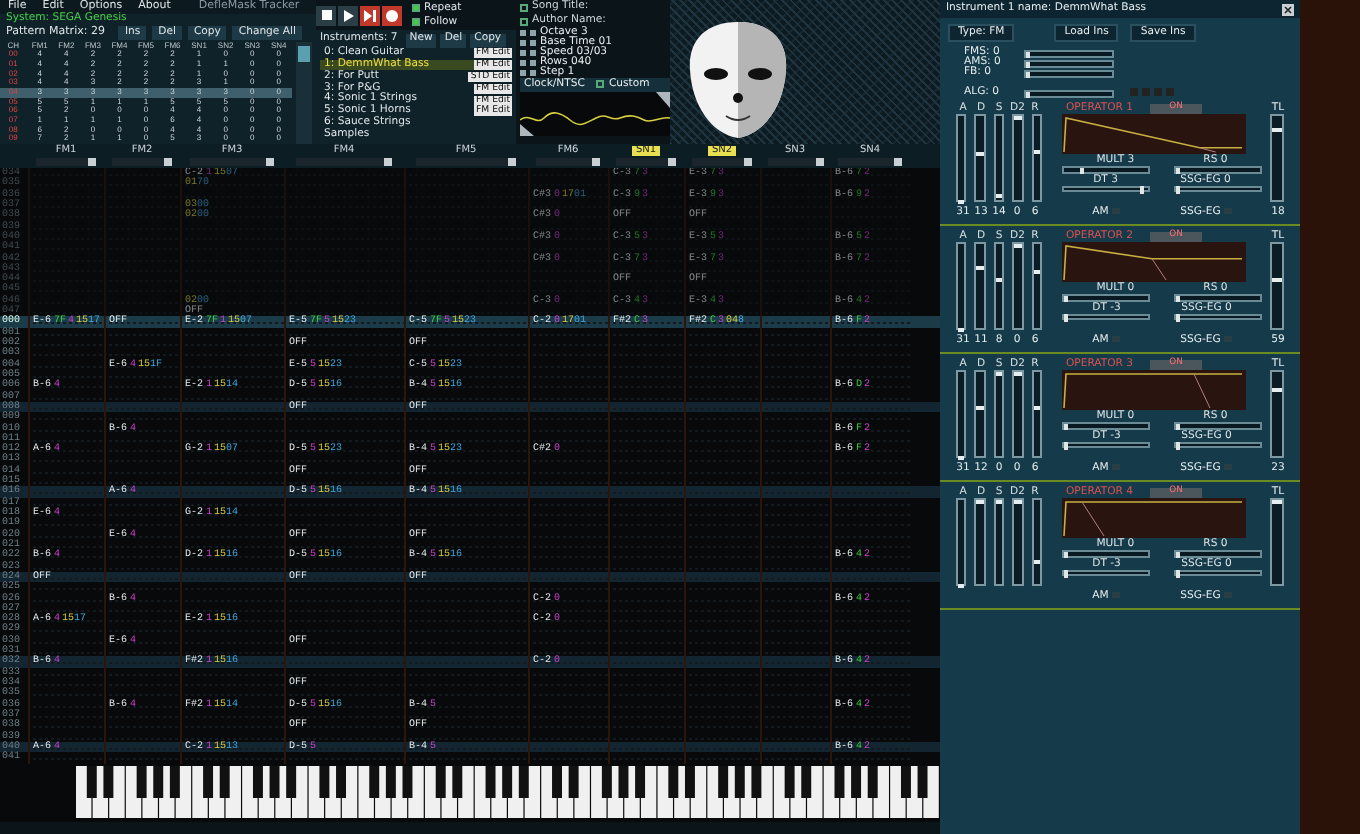  Describe the element at coordinates (1152, 93) in the screenshot. I see `algorithm-icon` at that location.